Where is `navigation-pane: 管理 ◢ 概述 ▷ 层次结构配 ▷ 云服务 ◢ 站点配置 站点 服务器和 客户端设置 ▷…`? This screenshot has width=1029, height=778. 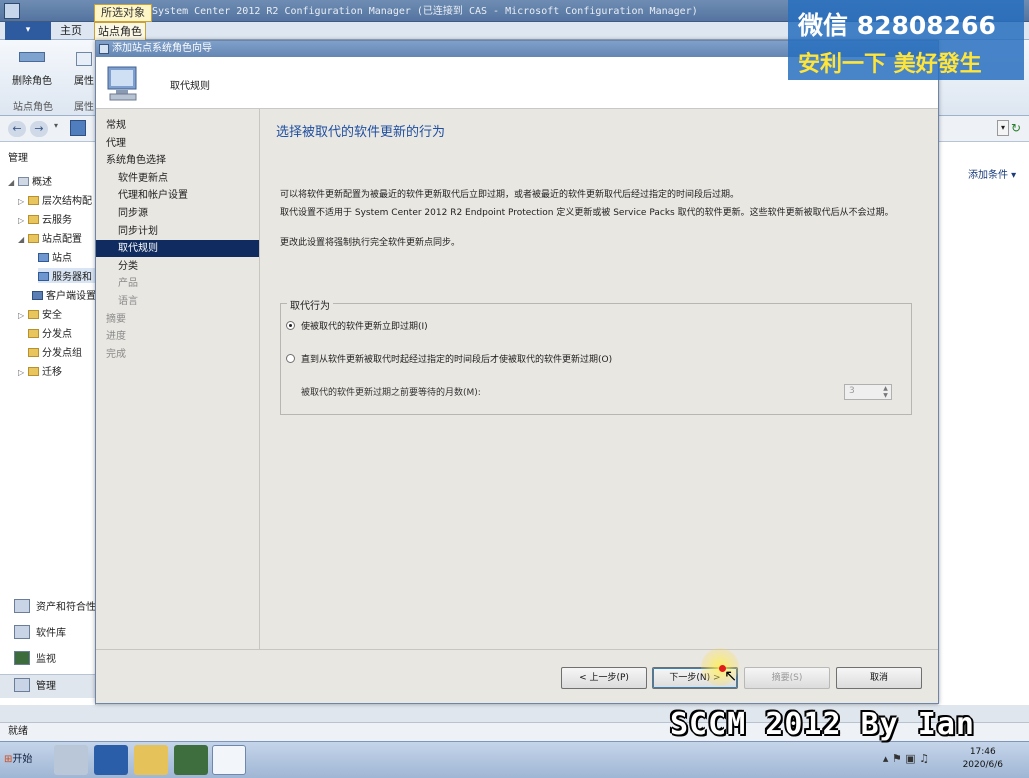 navigation-pane: 管理 ◢ 概述 ▷ 层次结构配 ▷ 云服务 ◢ 站点配置 站点 服务器和 客户端设置 ▷… is located at coordinates (48, 423).